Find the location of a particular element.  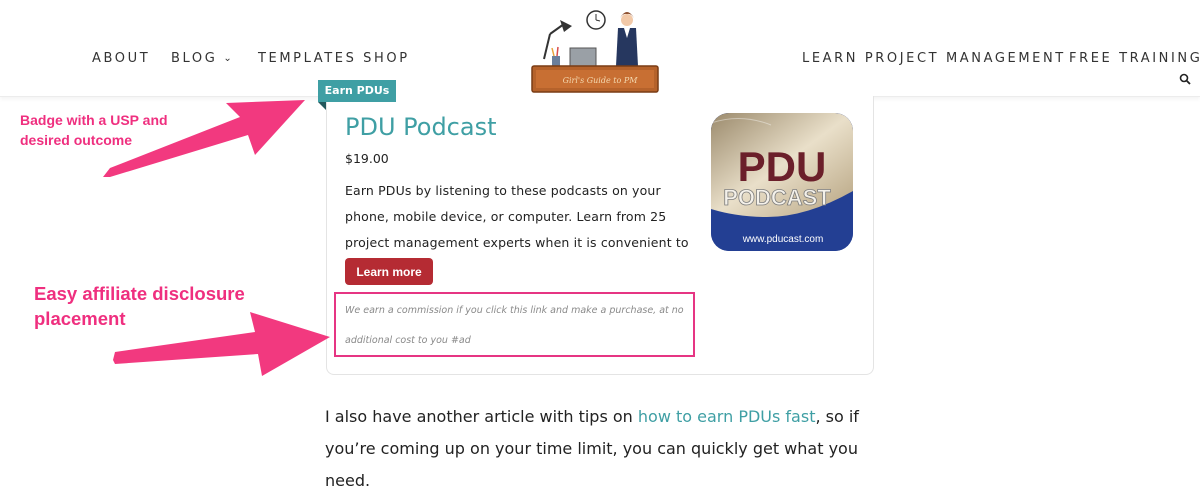

badge-fold is located at coordinates (322, 106).